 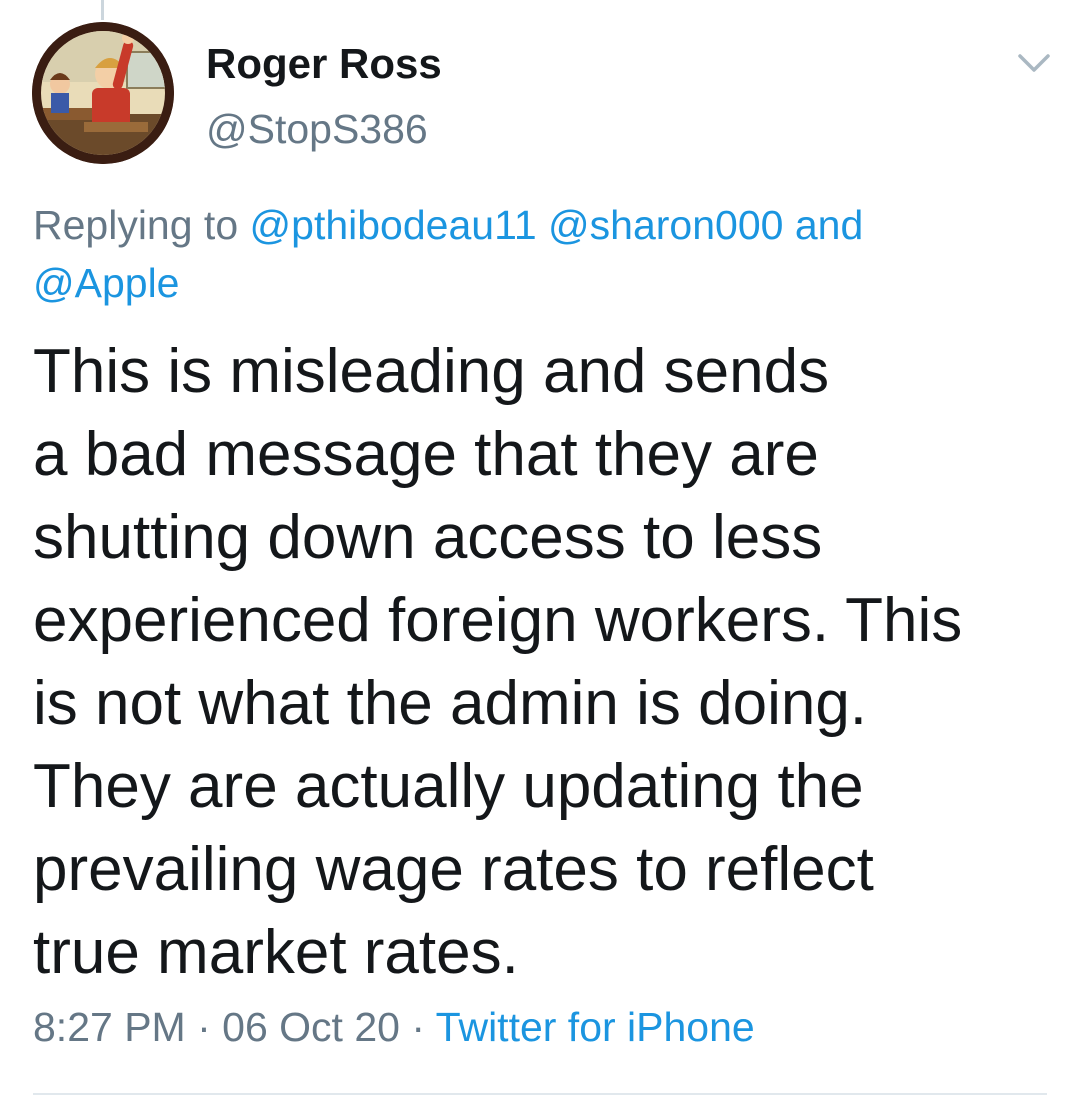 What do you see at coordinates (540, 1094) in the screenshot?
I see `divider` at bounding box center [540, 1094].